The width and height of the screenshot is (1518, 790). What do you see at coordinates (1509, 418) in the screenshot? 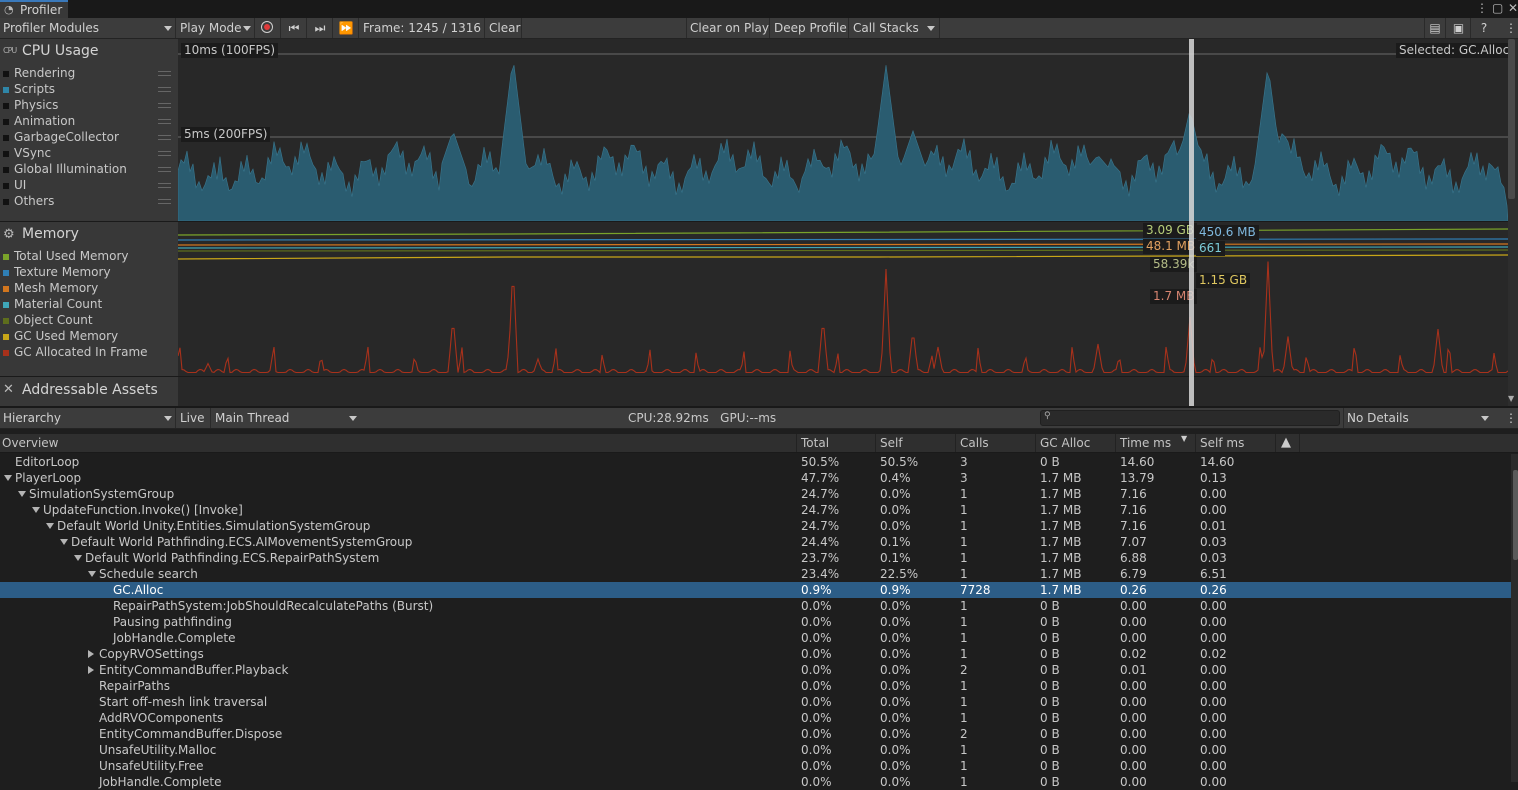
I see `hierarchy-menu-button: ⋮` at bounding box center [1509, 418].